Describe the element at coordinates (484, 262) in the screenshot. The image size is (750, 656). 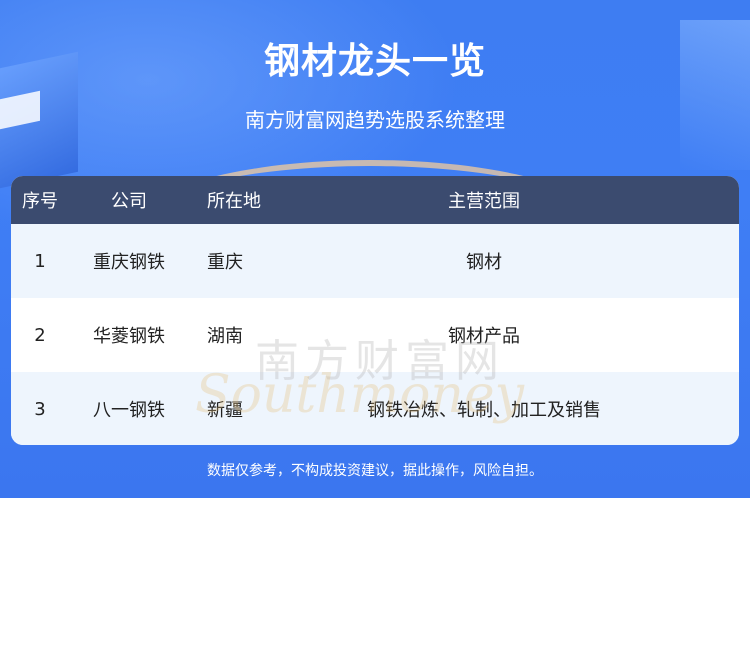
I see `row-business: 钢材` at that location.